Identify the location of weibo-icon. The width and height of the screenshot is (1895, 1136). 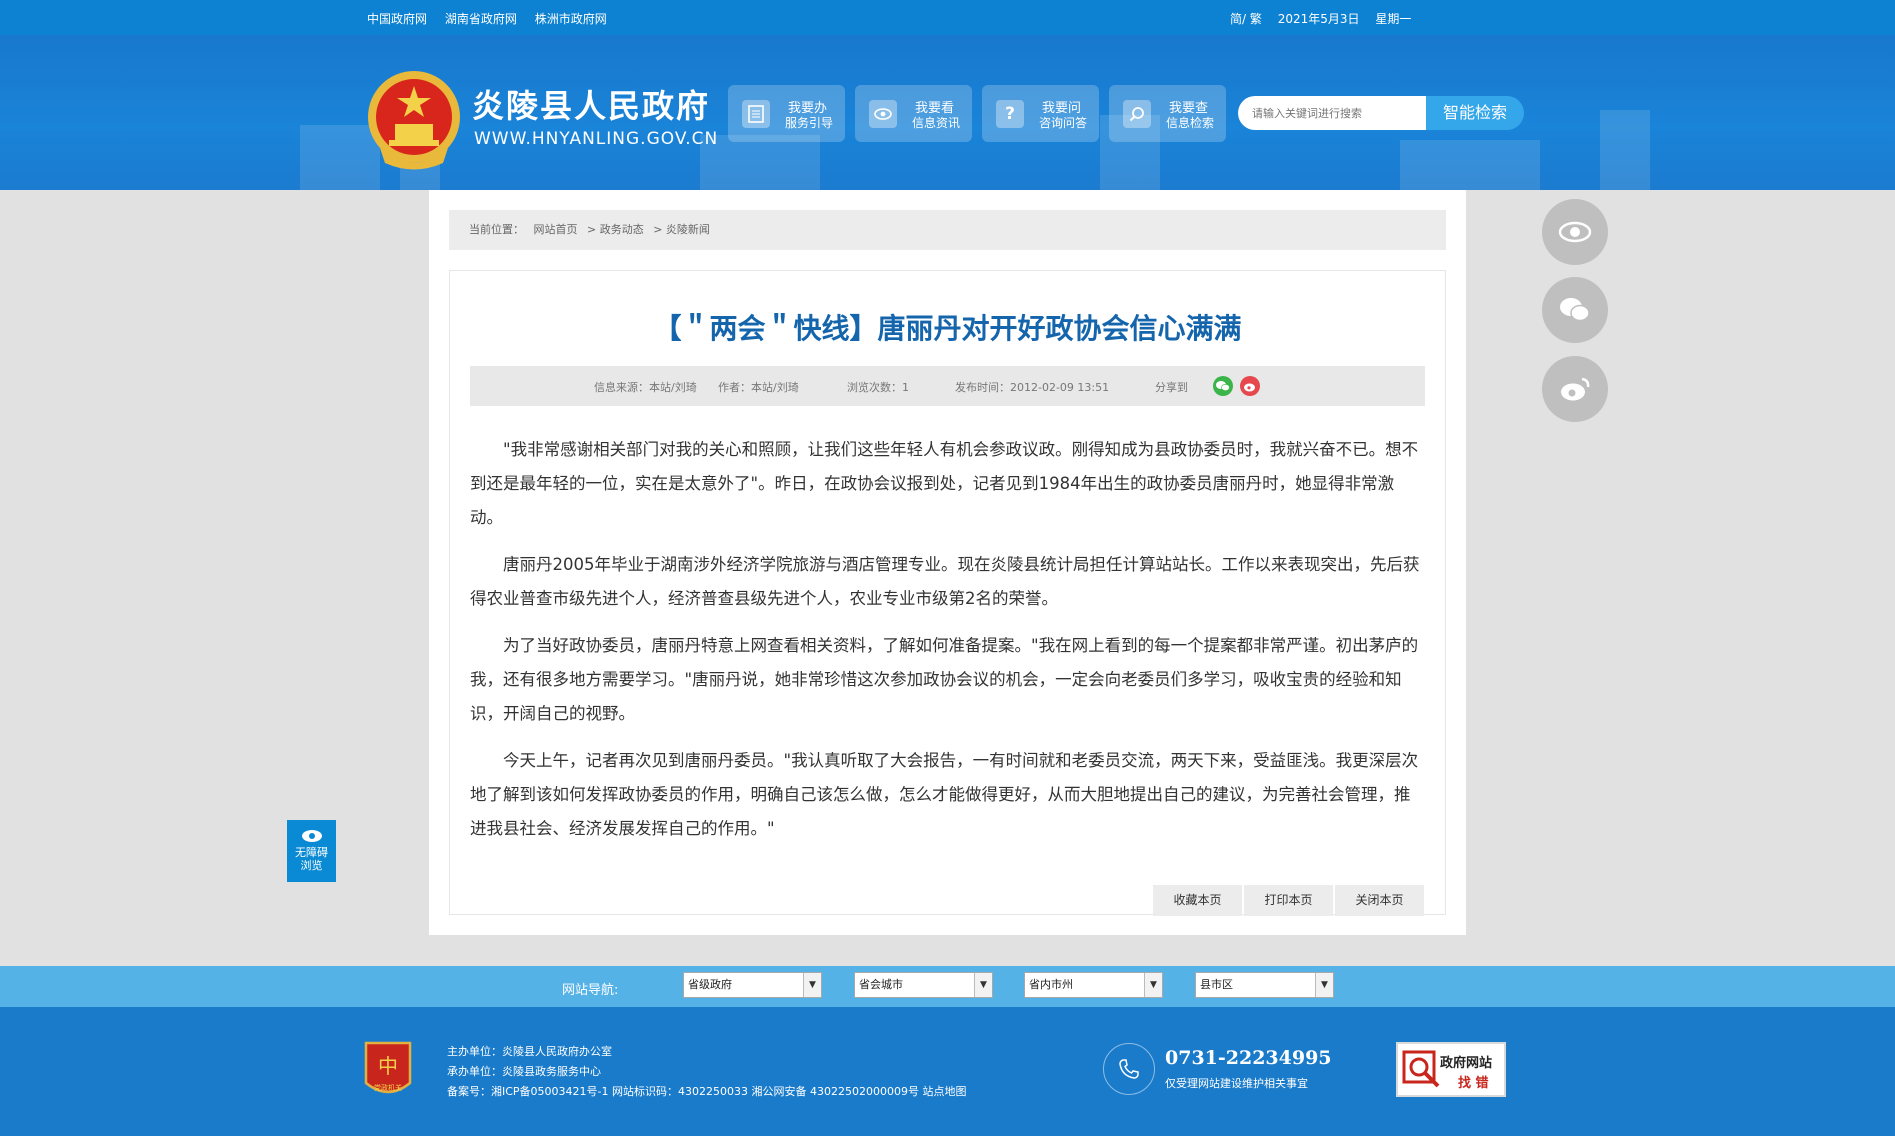
(1575, 389).